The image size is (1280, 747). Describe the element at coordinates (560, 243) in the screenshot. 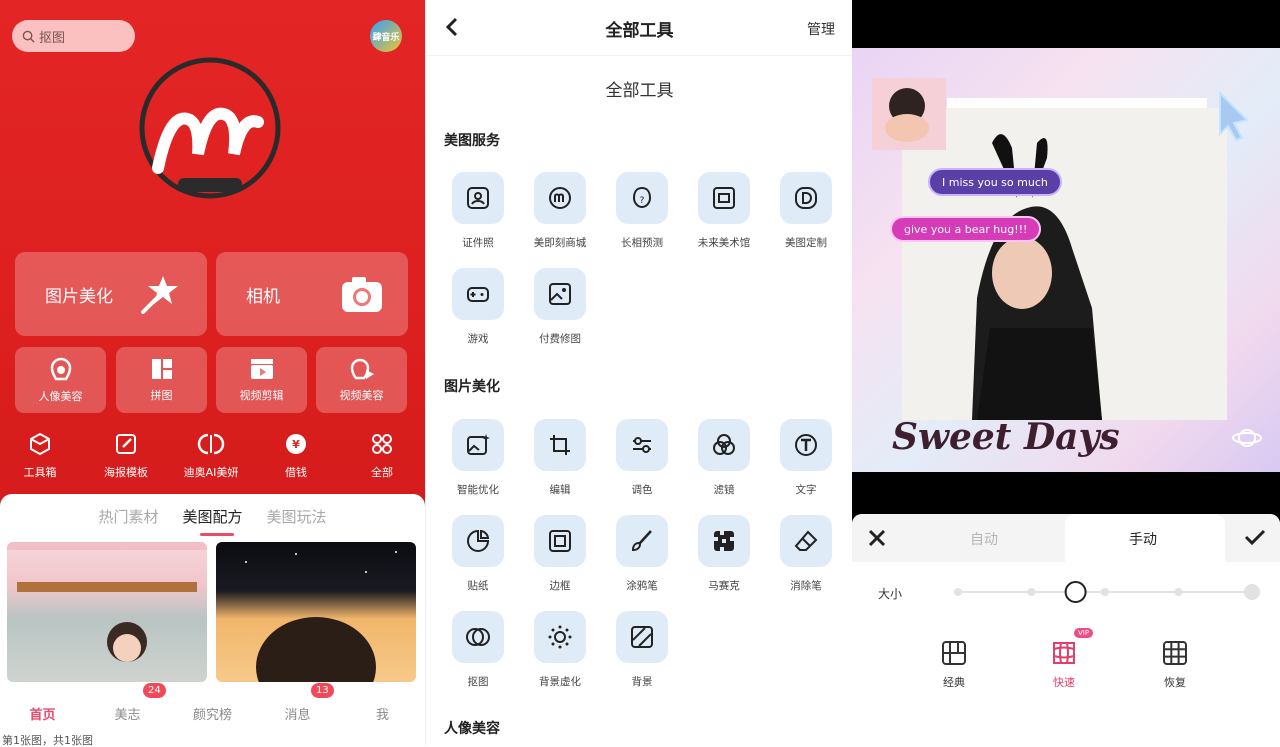

I see `tool-label: 美即刻商城` at that location.